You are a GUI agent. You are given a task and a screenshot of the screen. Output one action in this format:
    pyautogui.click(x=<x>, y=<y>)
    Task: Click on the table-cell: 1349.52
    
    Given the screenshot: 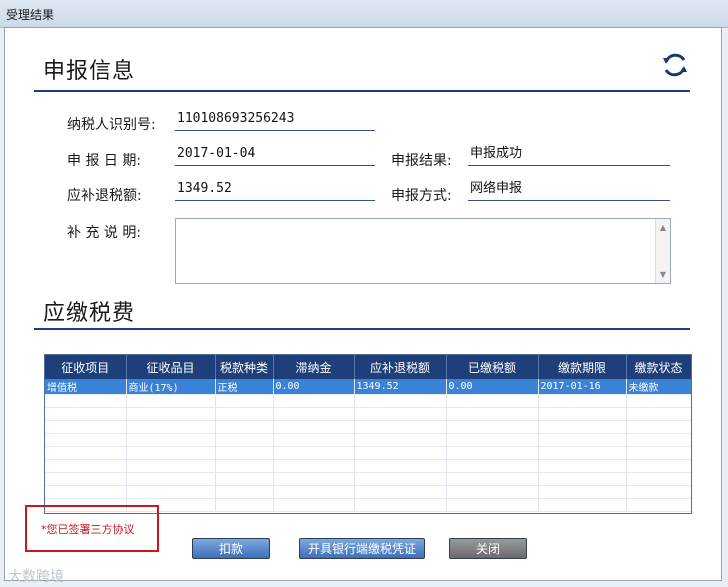 What is the action you would take?
    pyautogui.click(x=400, y=387)
    